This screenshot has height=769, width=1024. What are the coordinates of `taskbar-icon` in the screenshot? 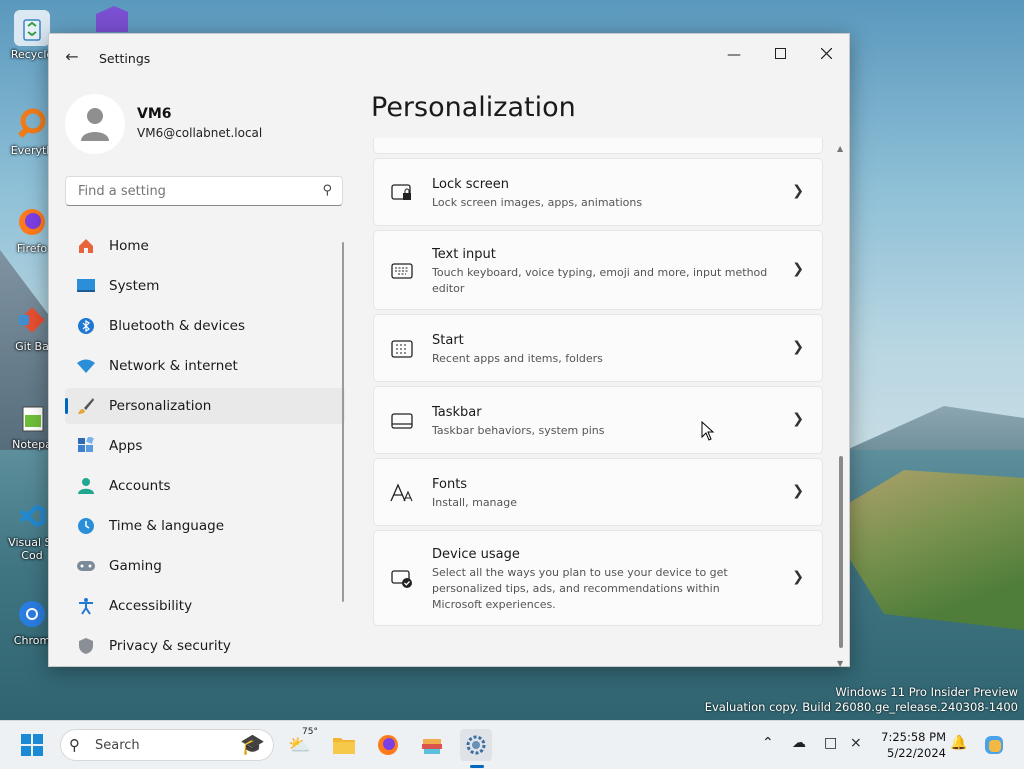 It's located at (402, 421).